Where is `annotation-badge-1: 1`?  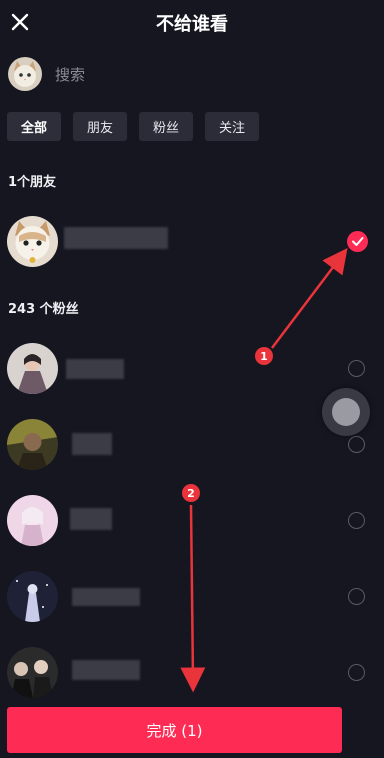 annotation-badge-1: 1 is located at coordinates (264, 356).